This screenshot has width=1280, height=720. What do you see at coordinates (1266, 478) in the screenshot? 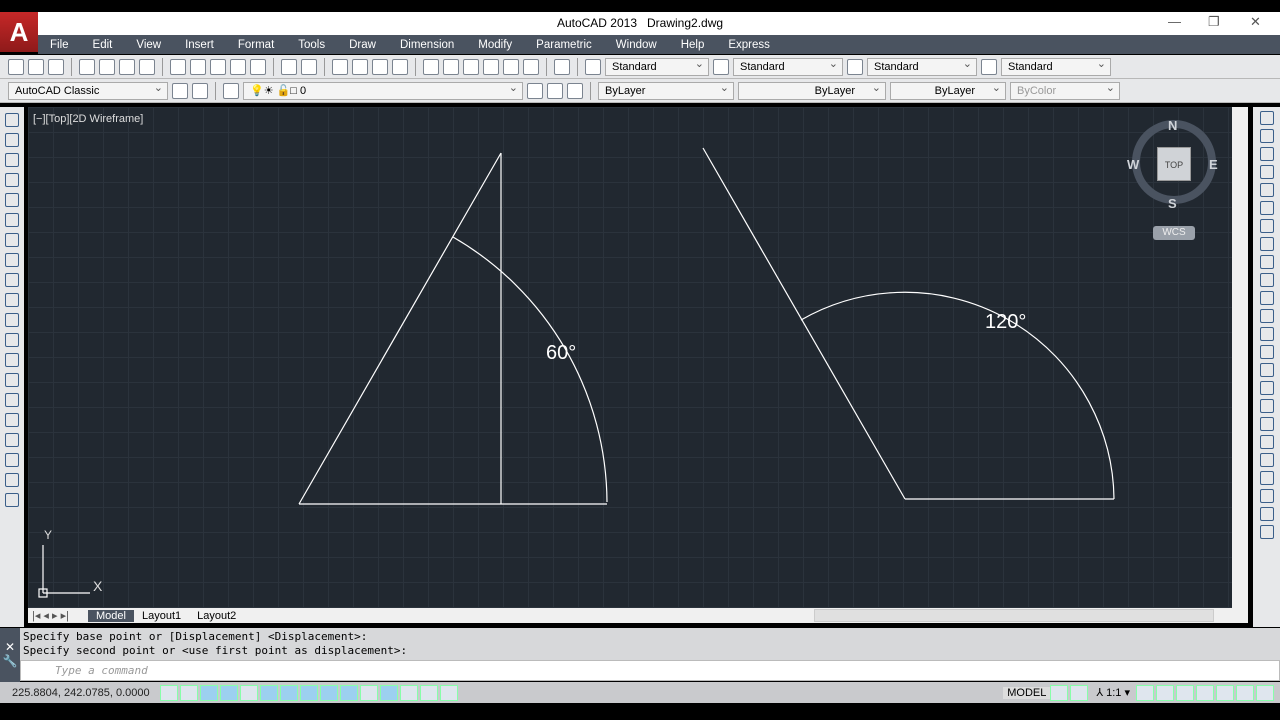
I see `bring-above-tool-icon` at bounding box center [1266, 478].